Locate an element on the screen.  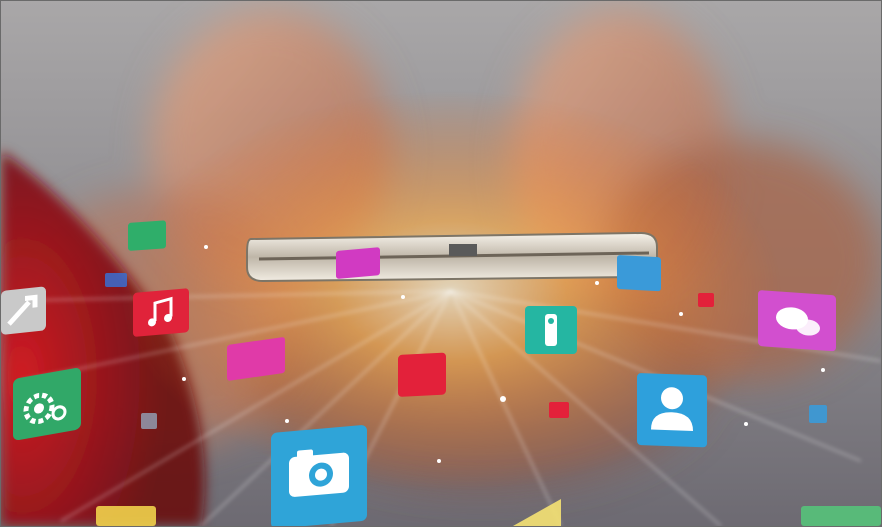
magenta-tile-icon is located at coordinates (358, 263).